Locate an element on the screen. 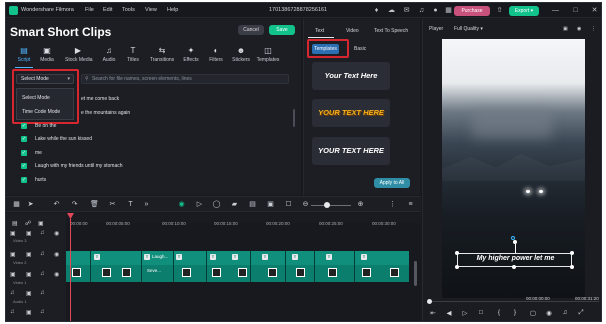 Image resolution: width=606 pixels, height=324 pixels. markers-icon: ☐ is located at coordinates (288, 204).